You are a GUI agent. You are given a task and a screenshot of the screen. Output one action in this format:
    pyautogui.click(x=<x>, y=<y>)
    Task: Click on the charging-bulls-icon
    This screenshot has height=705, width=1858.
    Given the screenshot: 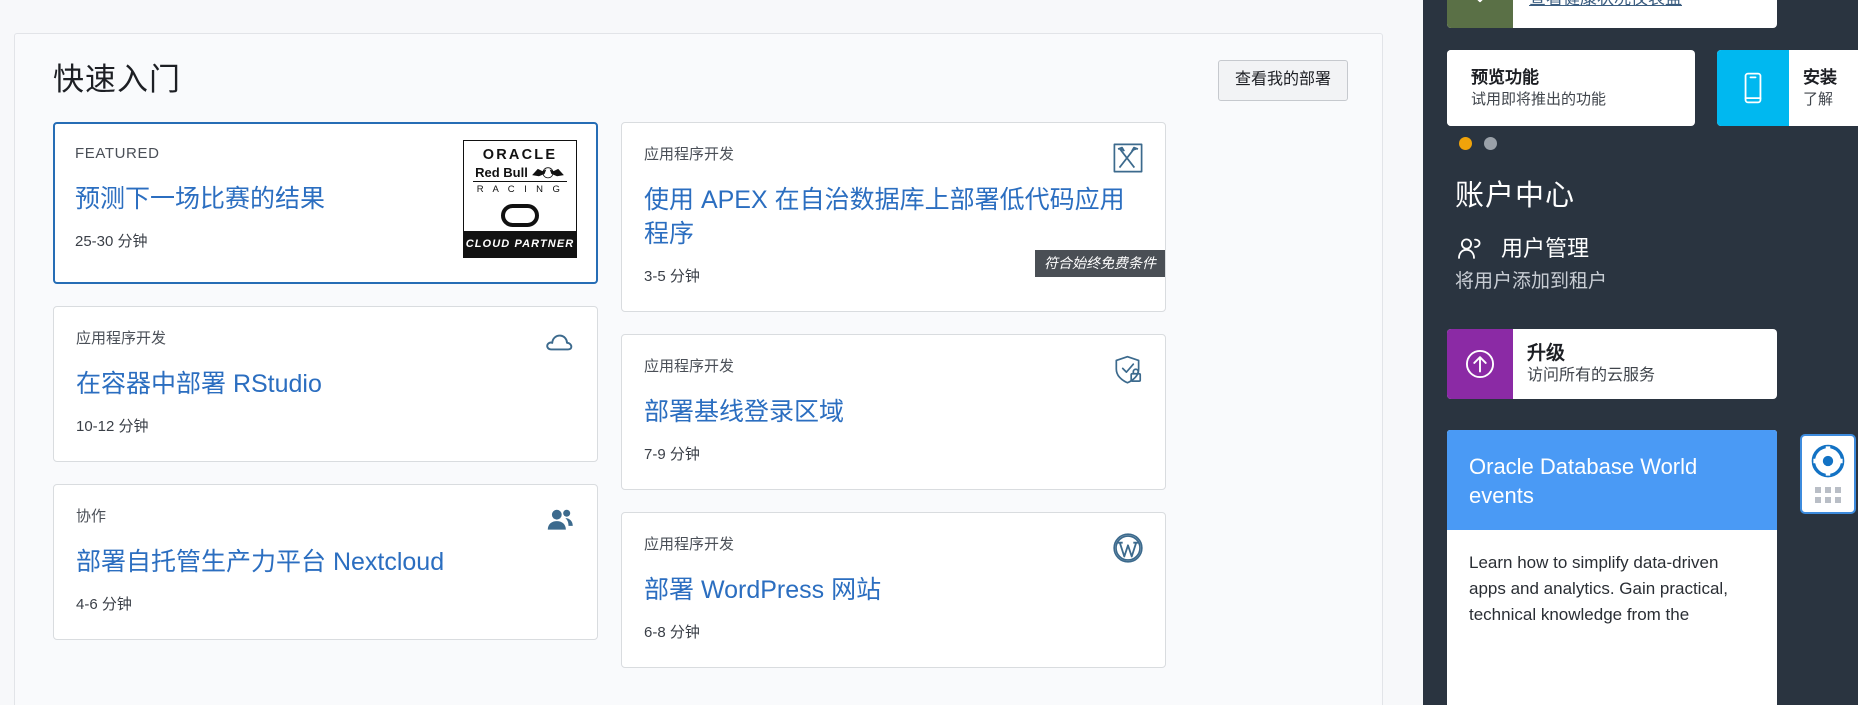 What is the action you would take?
    pyautogui.click(x=548, y=172)
    